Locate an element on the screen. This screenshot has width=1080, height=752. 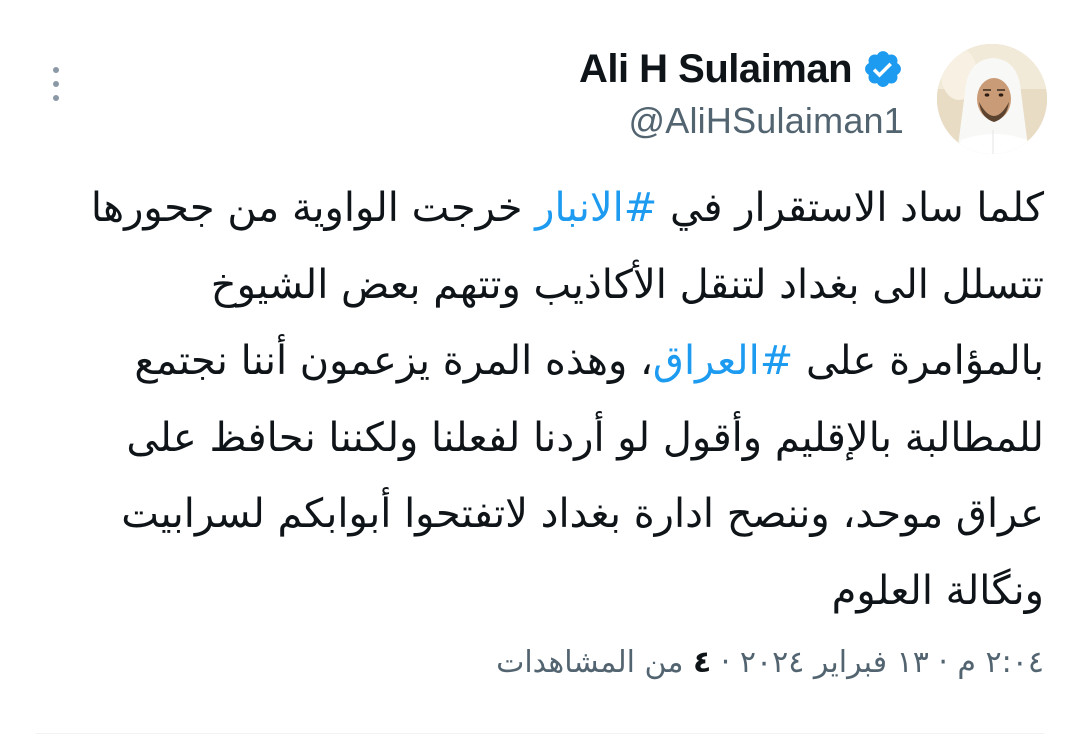
avatar is located at coordinates (992, 99).